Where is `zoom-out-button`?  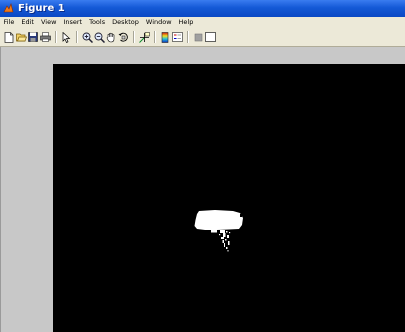
zoom-out-button is located at coordinates (99, 37).